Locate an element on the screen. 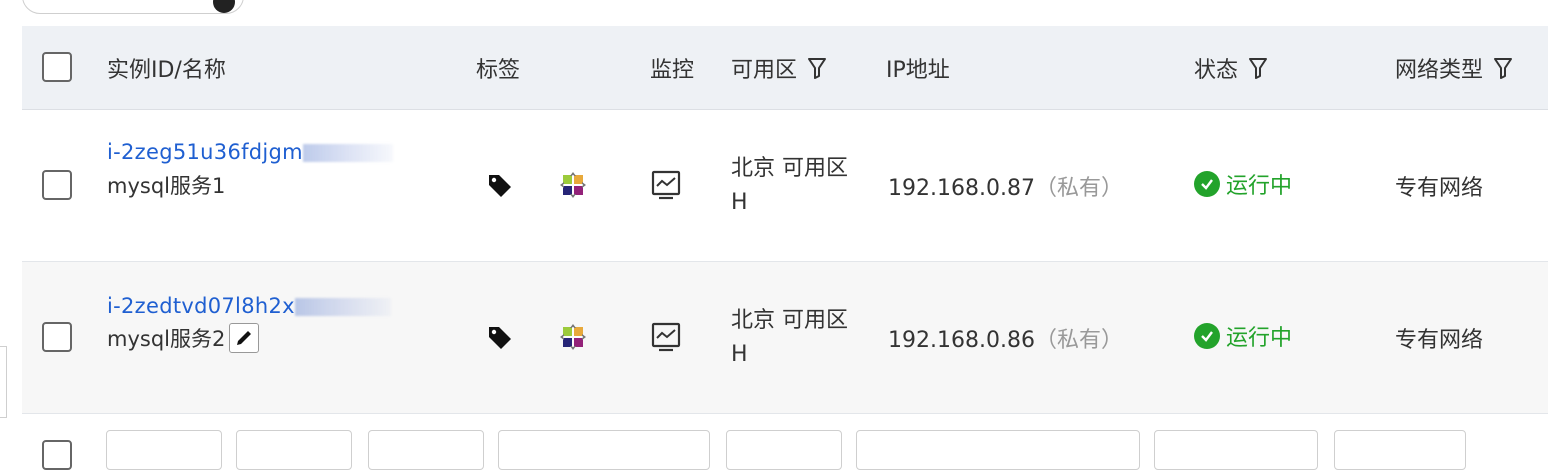 Image resolution: width=1548 pixels, height=470 pixels. ip-address: 192.168.0.86（私有） is located at coordinates (1005, 338).